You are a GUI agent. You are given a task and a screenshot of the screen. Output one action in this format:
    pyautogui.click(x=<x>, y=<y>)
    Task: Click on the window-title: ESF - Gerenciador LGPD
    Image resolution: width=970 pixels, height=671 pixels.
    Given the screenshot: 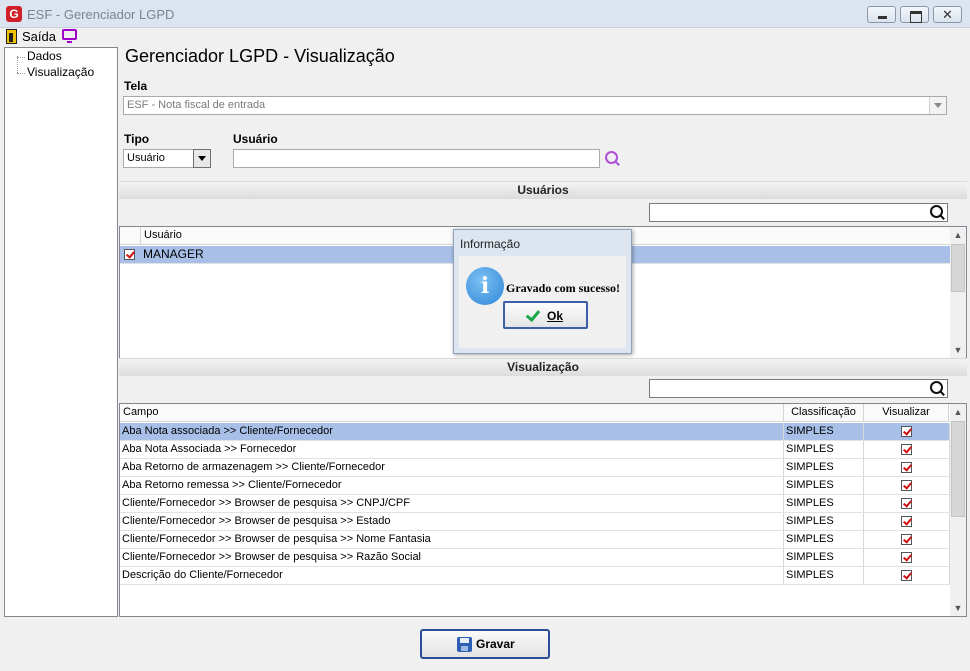 What is the action you would take?
    pyautogui.click(x=101, y=14)
    